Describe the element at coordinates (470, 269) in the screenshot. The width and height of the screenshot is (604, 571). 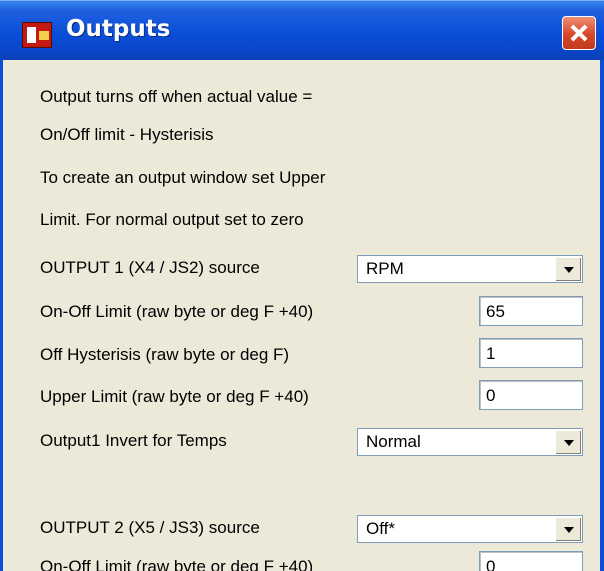
I see `output1-source-select: RPM` at that location.